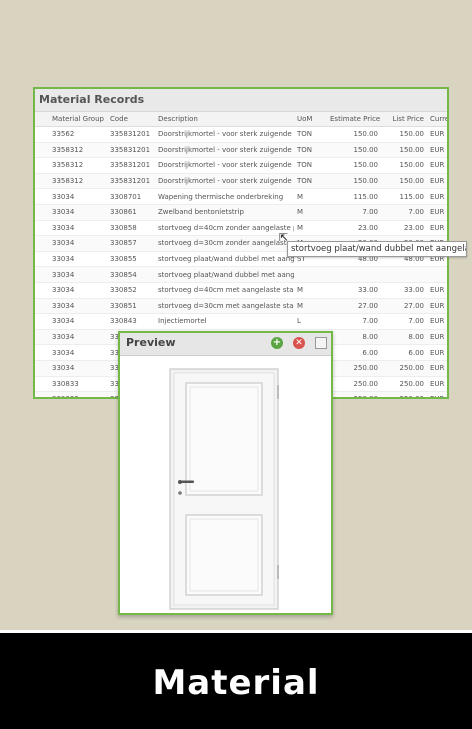  I want to click on column-header: Material Group, so click(78, 119).